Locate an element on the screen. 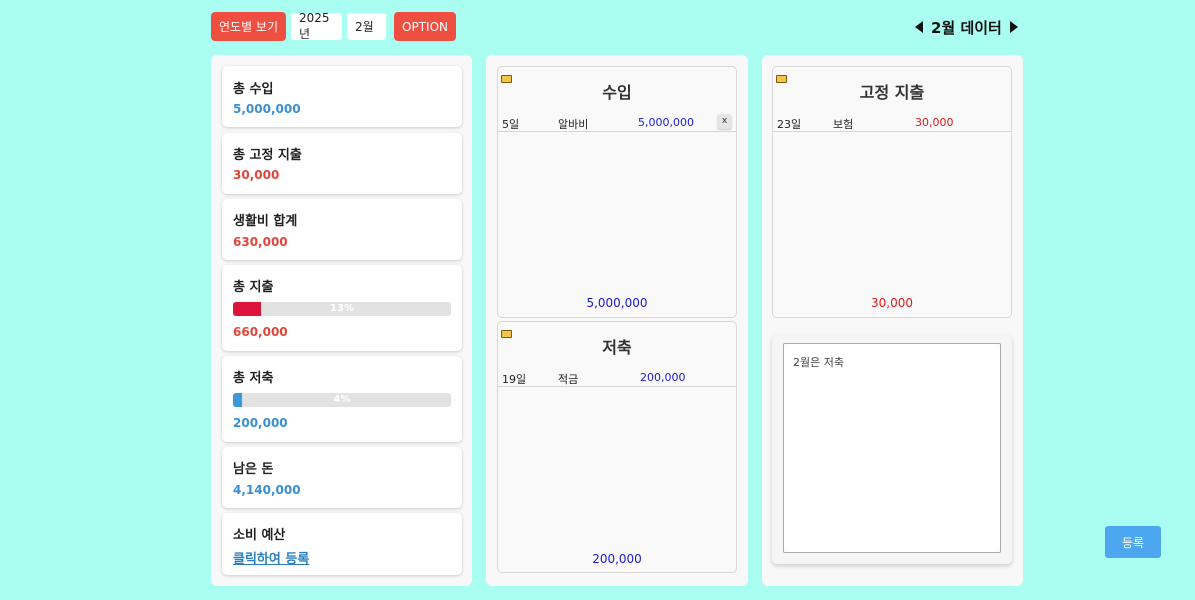 Image resolution: width=1195 pixels, height=600 pixels. prev-month-icon is located at coordinates (919, 27).